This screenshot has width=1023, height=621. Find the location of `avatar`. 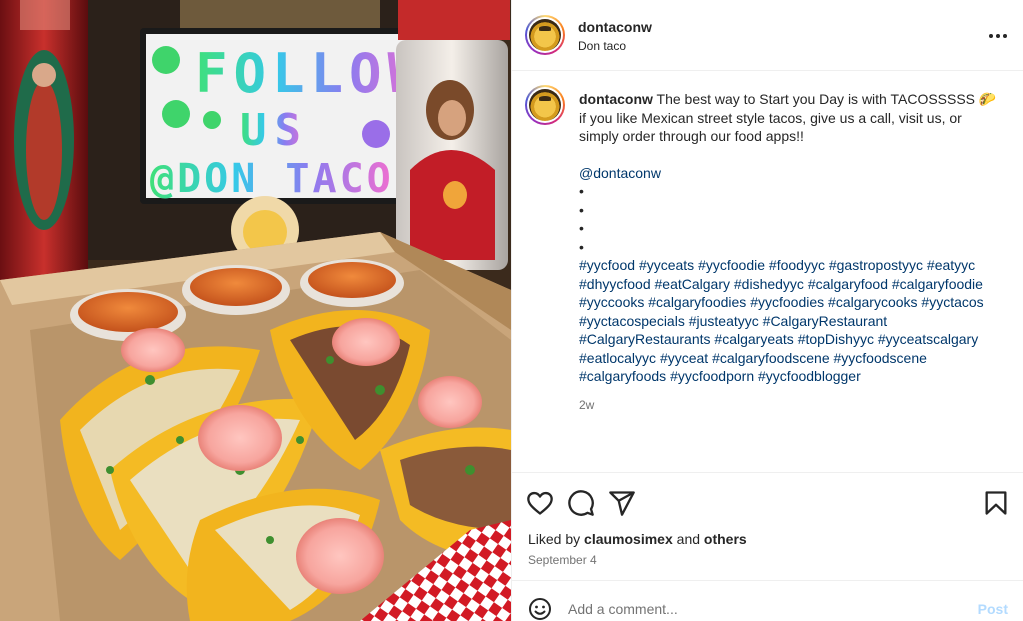

avatar is located at coordinates (545, 35).